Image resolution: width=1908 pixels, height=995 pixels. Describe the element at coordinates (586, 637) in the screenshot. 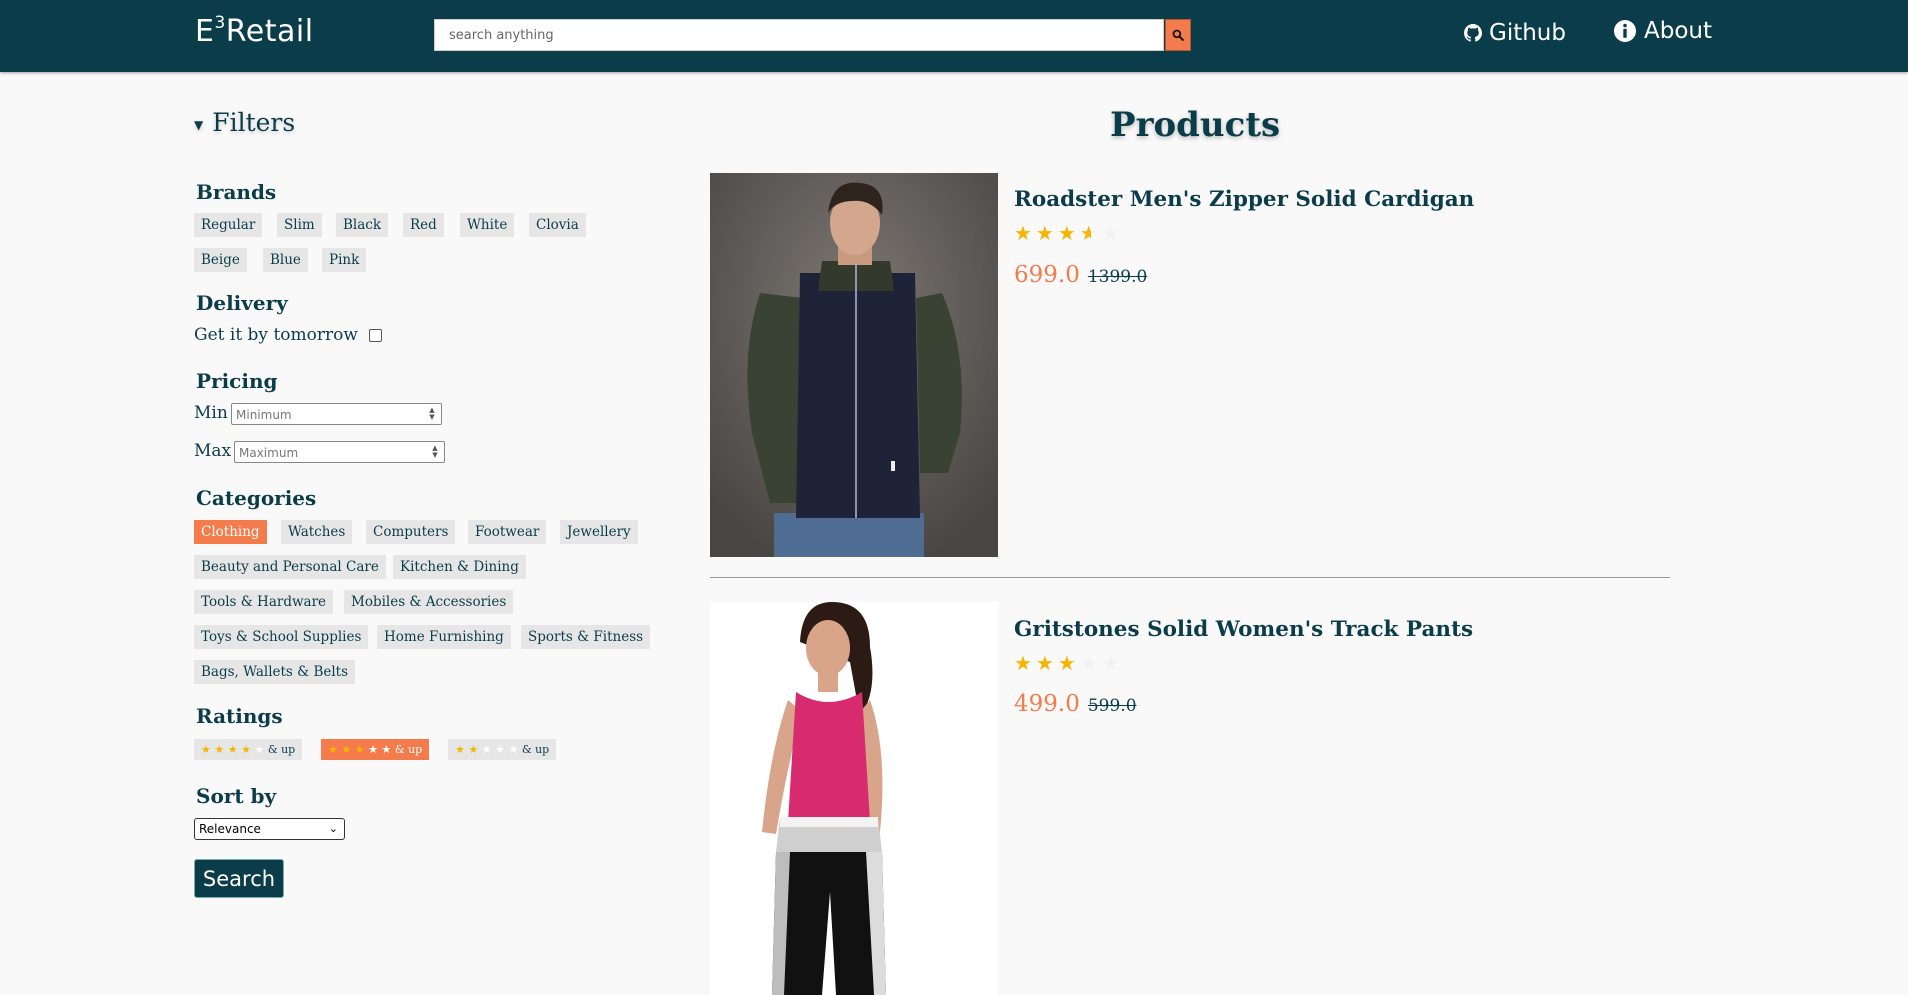

I see `category-chip-sports: Sports & Fitness` at that location.